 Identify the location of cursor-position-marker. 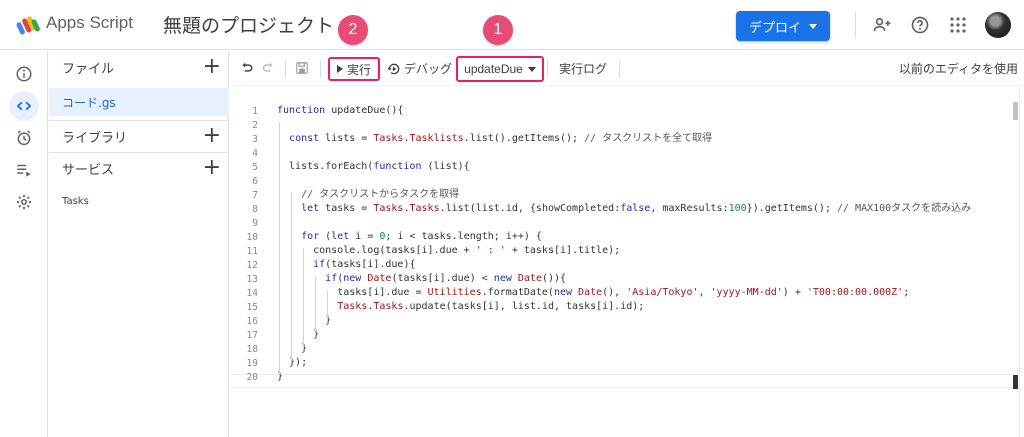
(1015, 382).